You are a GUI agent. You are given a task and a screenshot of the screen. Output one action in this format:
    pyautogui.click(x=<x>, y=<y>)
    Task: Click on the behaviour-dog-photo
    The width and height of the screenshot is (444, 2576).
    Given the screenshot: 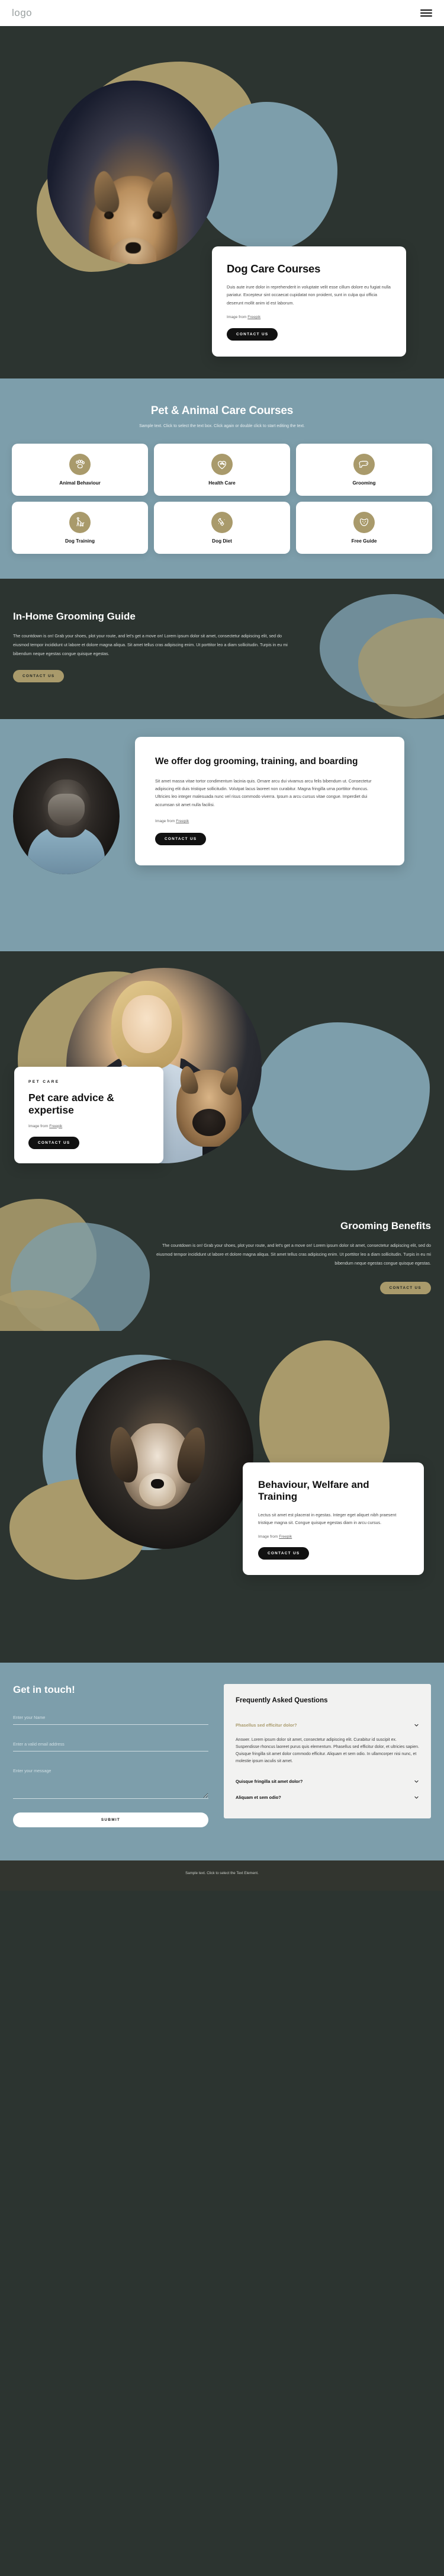 What is the action you would take?
    pyautogui.click(x=164, y=1454)
    